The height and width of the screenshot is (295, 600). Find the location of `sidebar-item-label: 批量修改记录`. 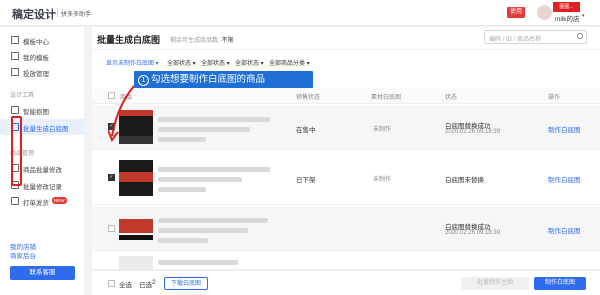

sidebar-item-label: 批量修改记录 is located at coordinates (42, 187).